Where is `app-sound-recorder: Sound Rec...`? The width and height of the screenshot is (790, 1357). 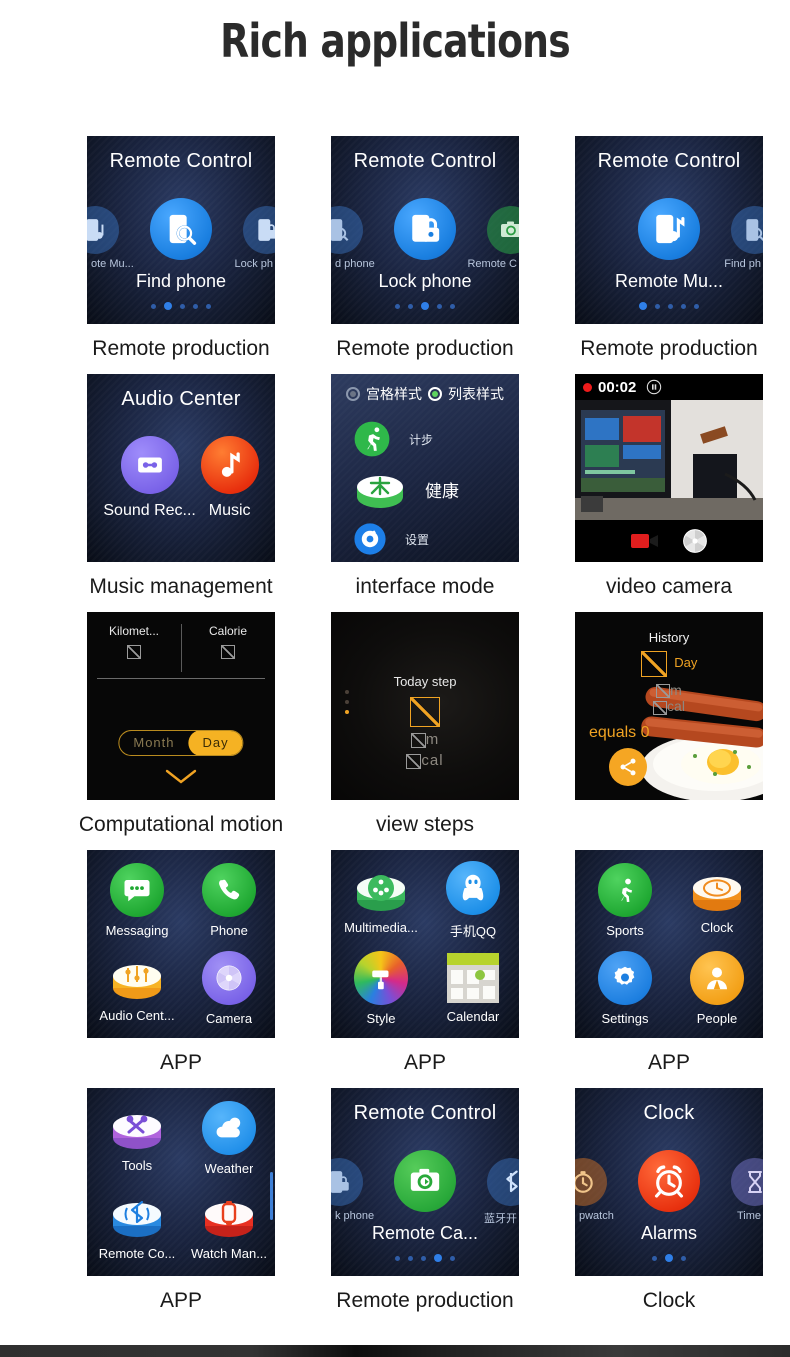
app-sound-recorder: Sound Rec... is located at coordinates (149, 478).